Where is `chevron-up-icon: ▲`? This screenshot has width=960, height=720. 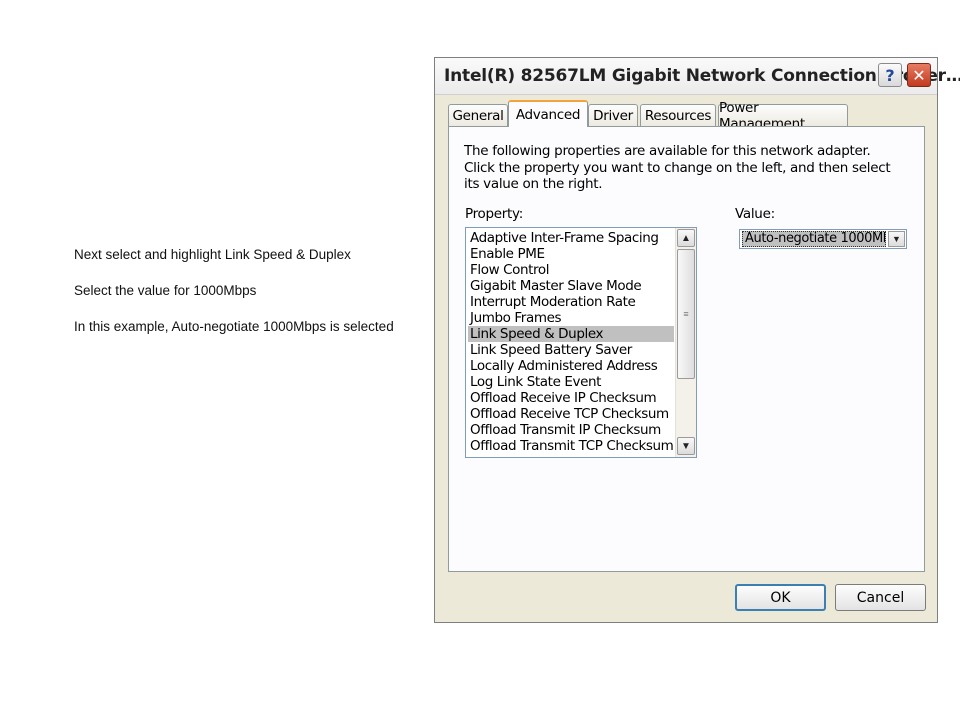
chevron-up-icon: ▲ is located at coordinates (686, 238).